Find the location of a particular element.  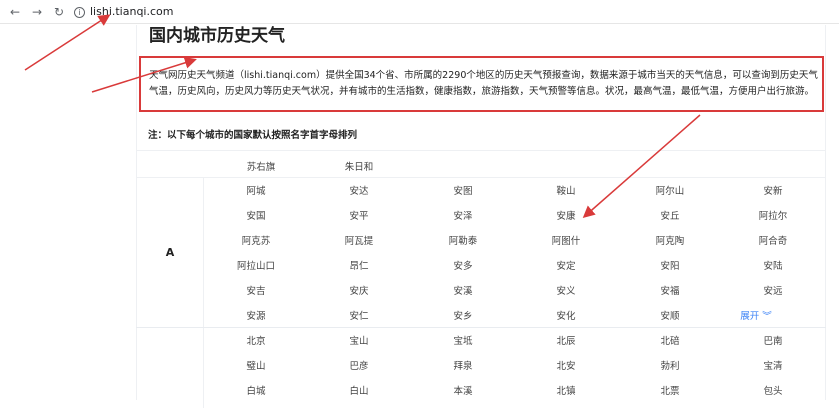

expand-label: 展开 is located at coordinates (750, 316).